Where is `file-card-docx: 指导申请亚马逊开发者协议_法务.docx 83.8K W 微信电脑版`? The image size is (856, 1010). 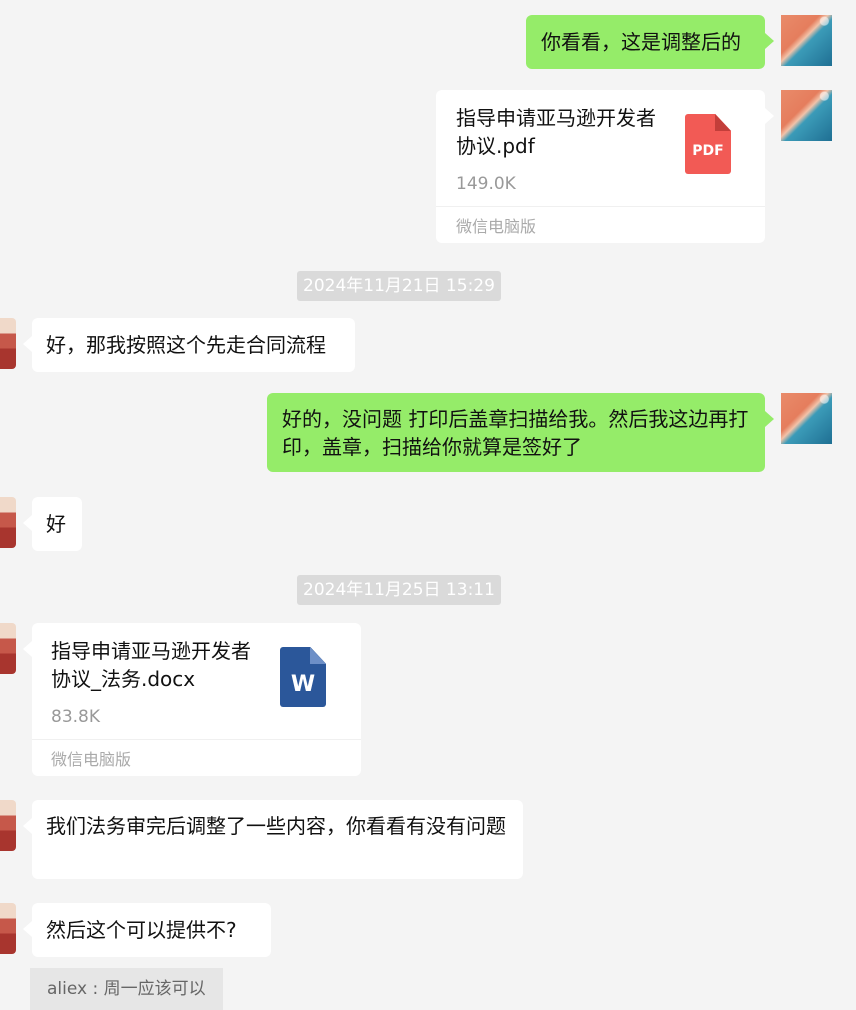
file-card-docx: 指导申请亚马逊开发者协议_法务.docx 83.8K W 微信电脑版 is located at coordinates (196, 699).